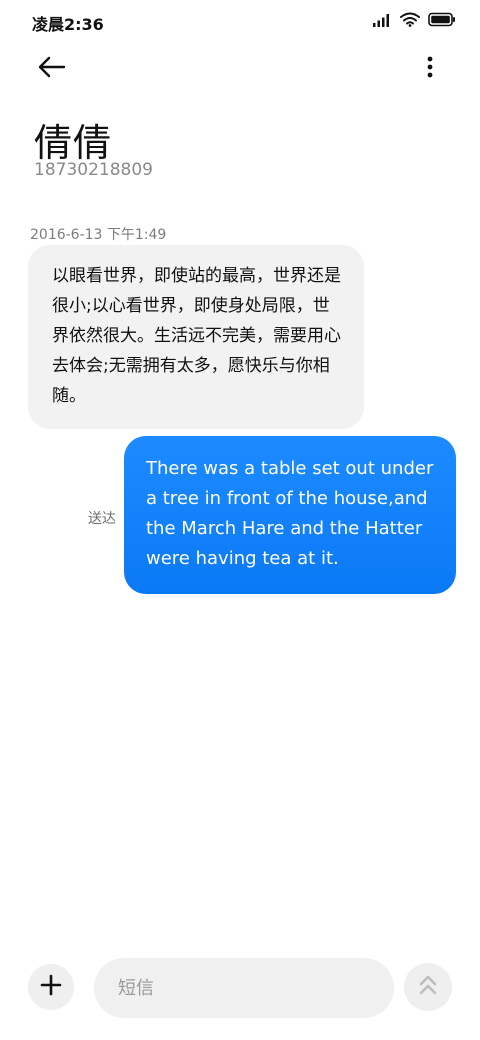  I want to click on battery-icon, so click(442, 19).